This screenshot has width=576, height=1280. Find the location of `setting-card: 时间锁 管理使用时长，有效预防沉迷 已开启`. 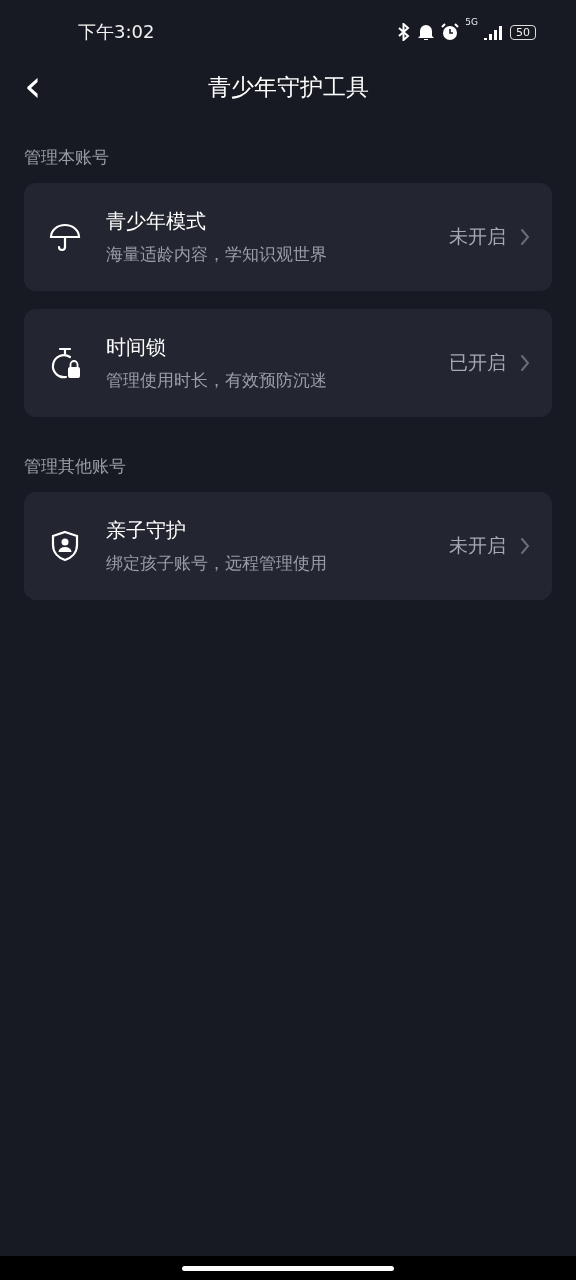

setting-card: 时间锁 管理使用时长，有效预防沉迷 已开启 is located at coordinates (288, 363).